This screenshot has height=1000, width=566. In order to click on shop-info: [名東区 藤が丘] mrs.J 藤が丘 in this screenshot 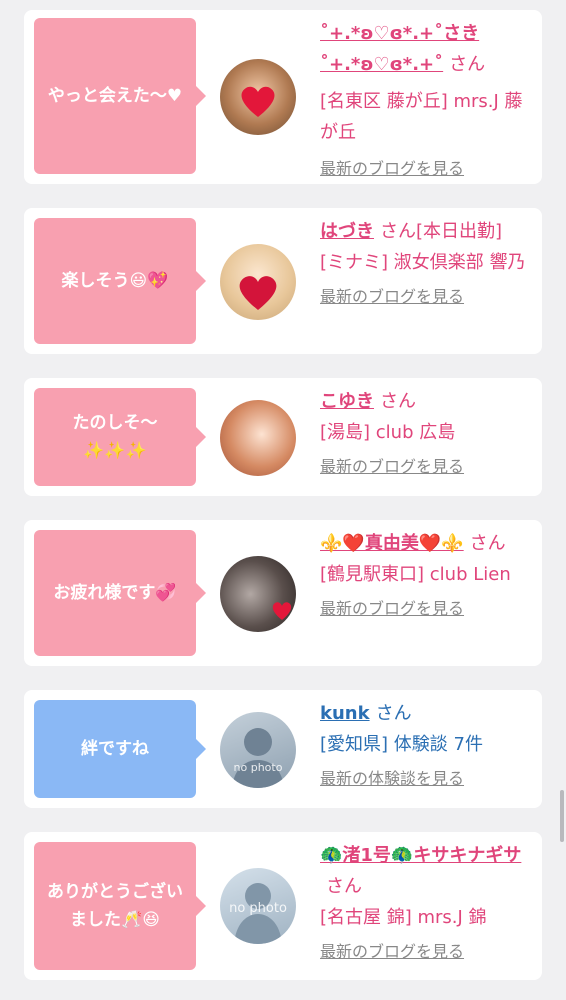, I will do `click(421, 117)`.